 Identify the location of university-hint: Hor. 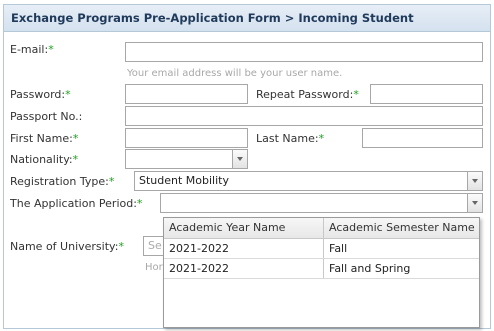
(154, 267).